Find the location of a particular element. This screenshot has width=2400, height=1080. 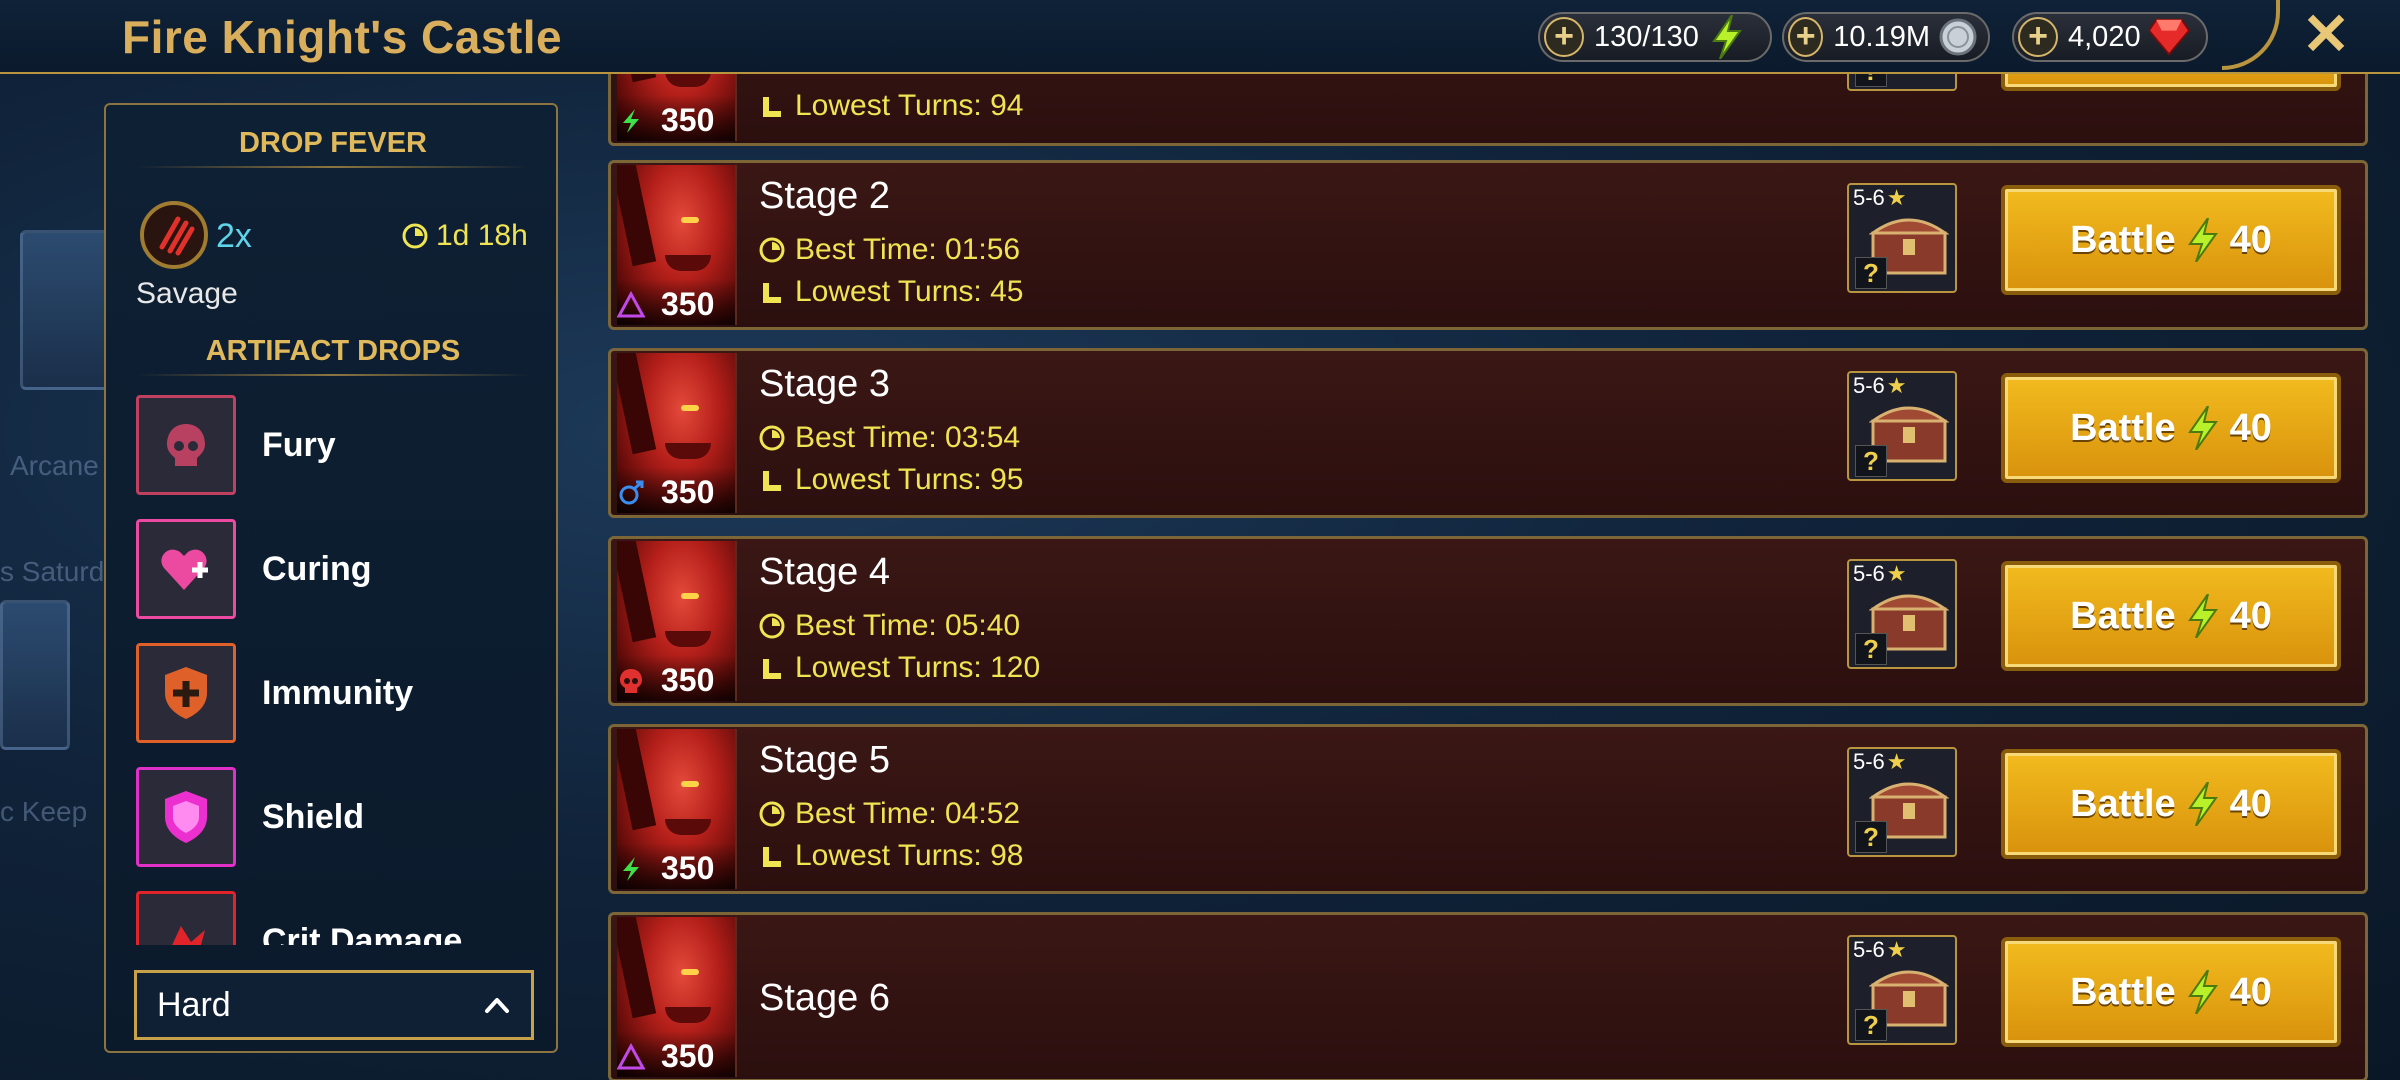

magic-affinity-icon is located at coordinates (631, 492).